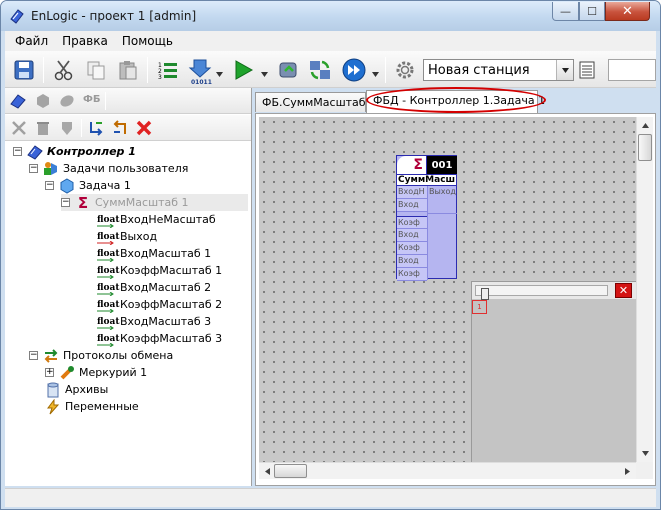 Image resolution: width=661 pixels, height=510 pixels. Describe the element at coordinates (154, 287) in the screenshot. I see `tree-node-var: float ВходМасштаб 2` at that location.